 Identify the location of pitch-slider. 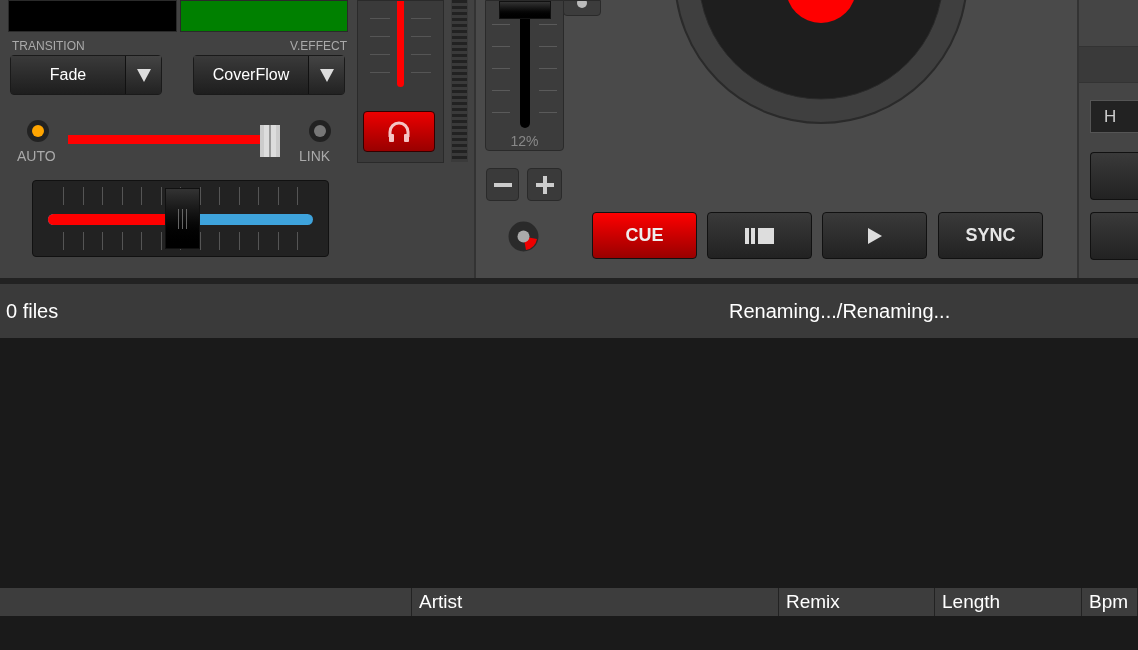
(524, 75).